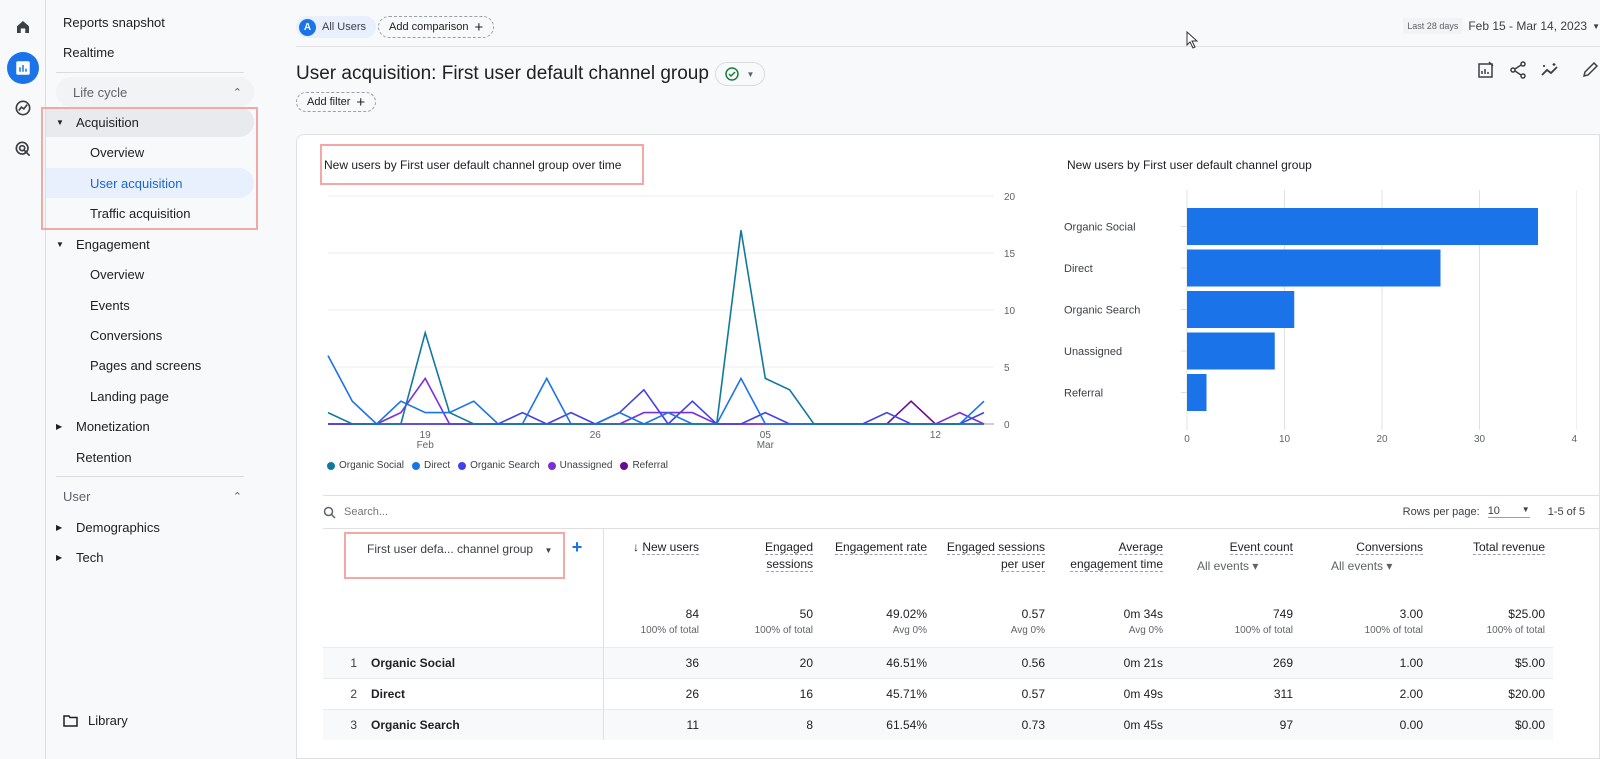  Describe the element at coordinates (150, 396) in the screenshot. I see `nav-landing-page: Landing page` at that location.